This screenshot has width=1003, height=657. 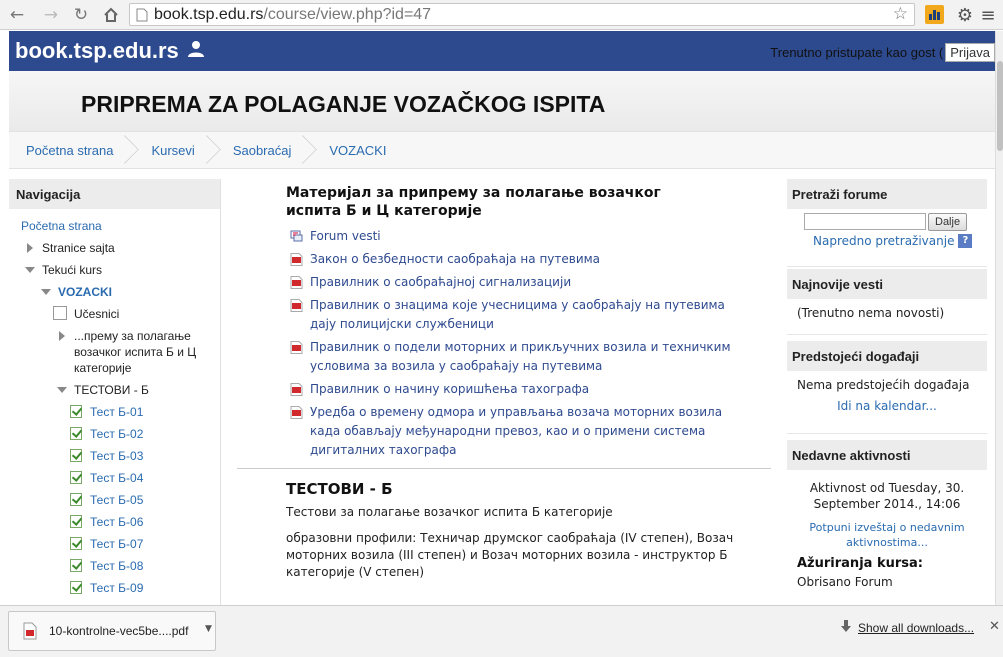 What do you see at coordinates (262, 150) in the screenshot?
I see `breadcrumb-category: Saobraćaj` at bounding box center [262, 150].